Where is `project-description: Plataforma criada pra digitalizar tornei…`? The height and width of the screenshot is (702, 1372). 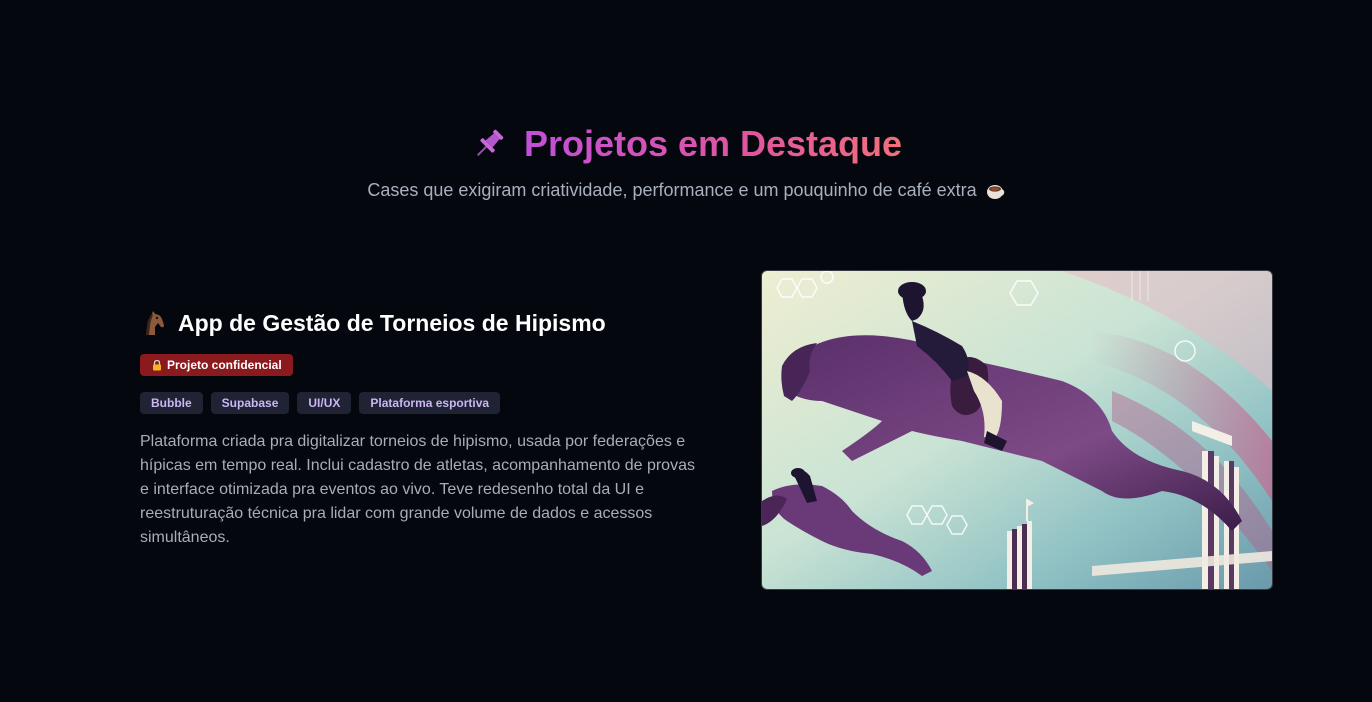
project-description: Plataforma criada pra digitalizar tornei… is located at coordinates (417, 489).